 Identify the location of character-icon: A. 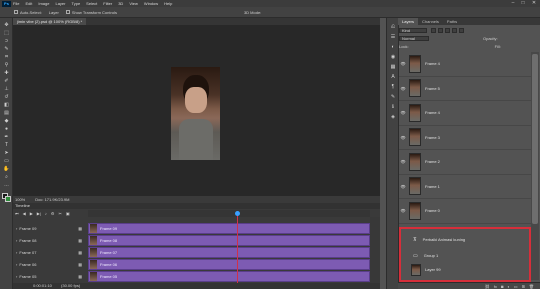
(393, 77).